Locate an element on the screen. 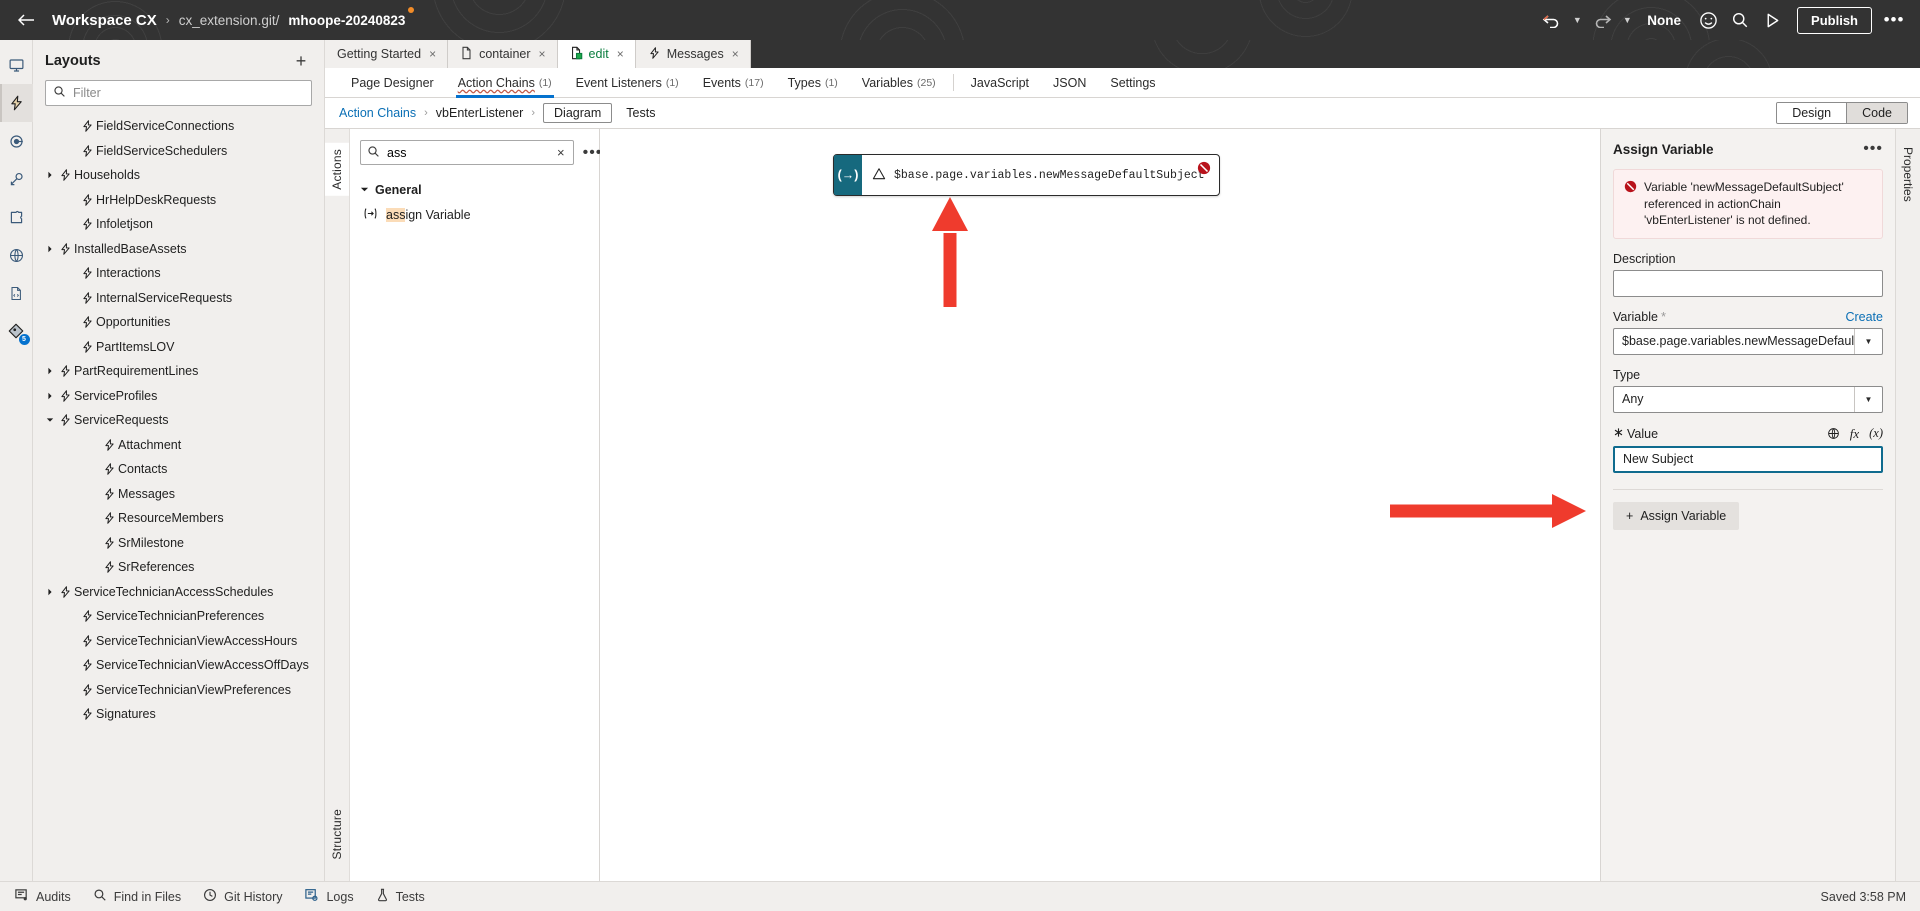 The height and width of the screenshot is (911, 1920). value-input is located at coordinates (1748, 459).